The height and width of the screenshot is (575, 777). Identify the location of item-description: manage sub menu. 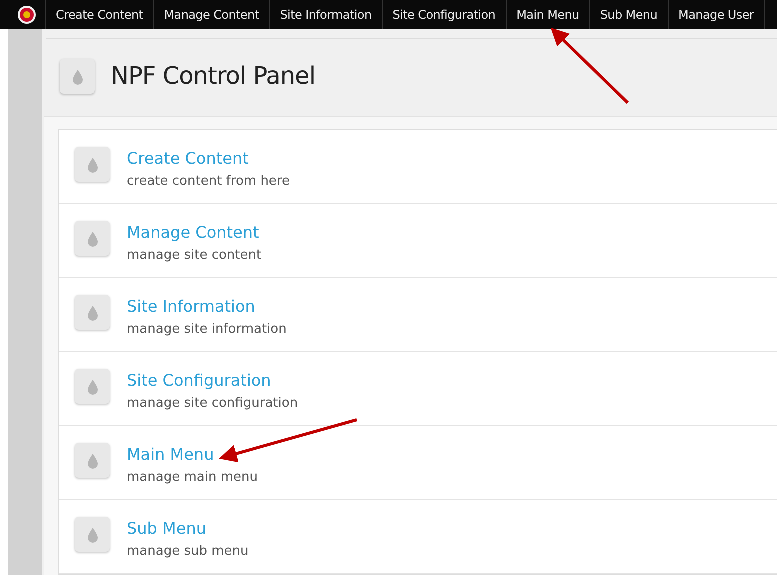
(188, 552).